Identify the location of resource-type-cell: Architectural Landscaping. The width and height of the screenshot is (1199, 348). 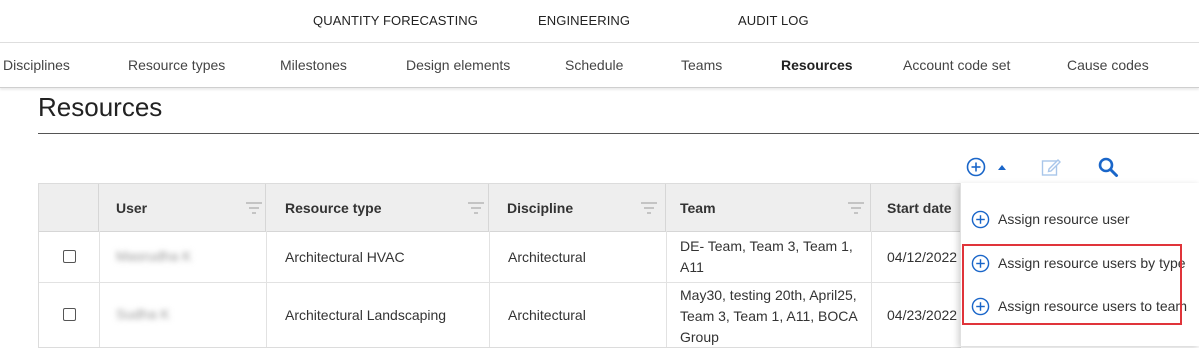
(366, 315).